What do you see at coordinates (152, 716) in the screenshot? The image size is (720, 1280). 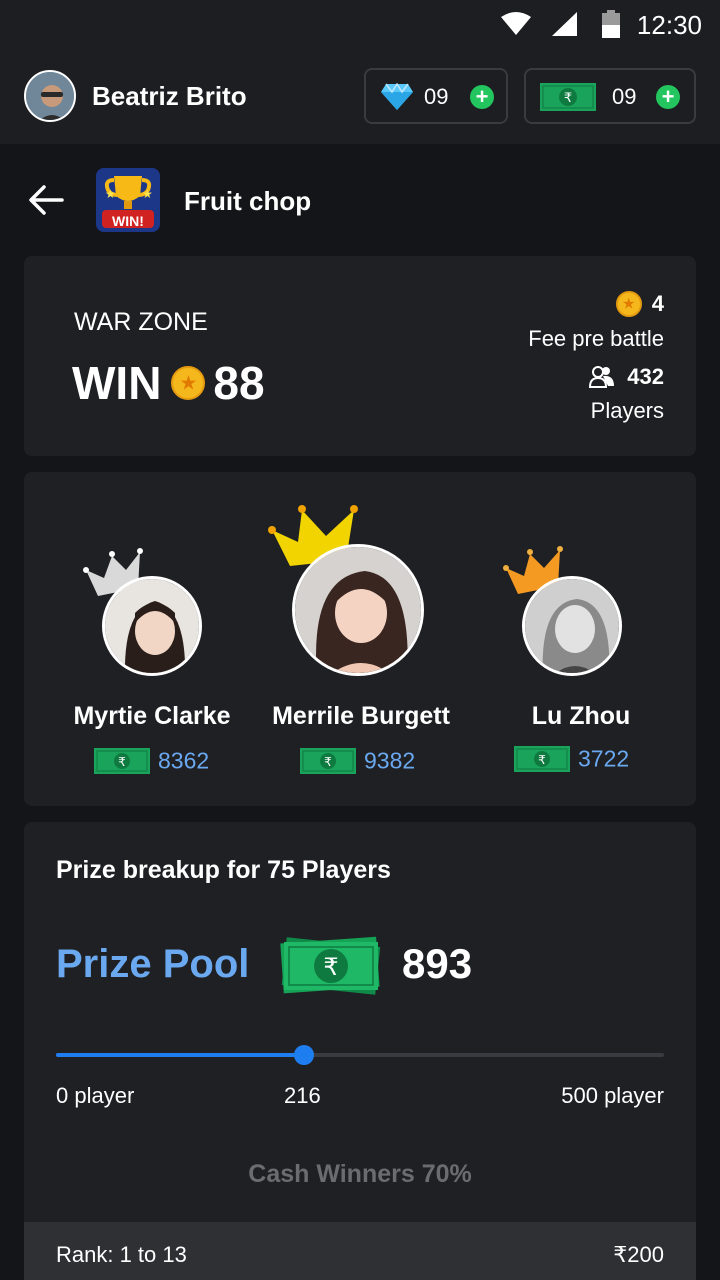 I see `leader-name: Myrtie Clarke` at bounding box center [152, 716].